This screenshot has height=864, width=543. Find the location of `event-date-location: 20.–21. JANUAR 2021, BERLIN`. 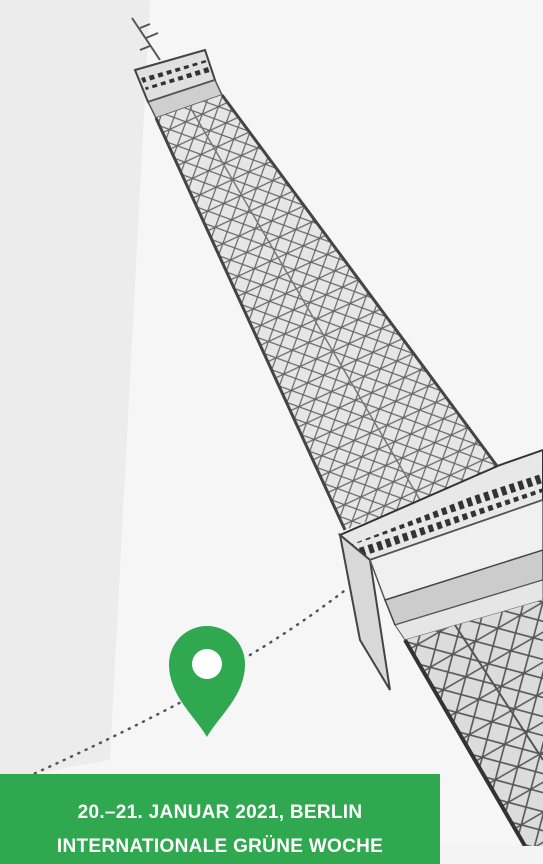

event-date-location: 20.–21. JANUAR 2021, BERLIN is located at coordinates (220, 812).